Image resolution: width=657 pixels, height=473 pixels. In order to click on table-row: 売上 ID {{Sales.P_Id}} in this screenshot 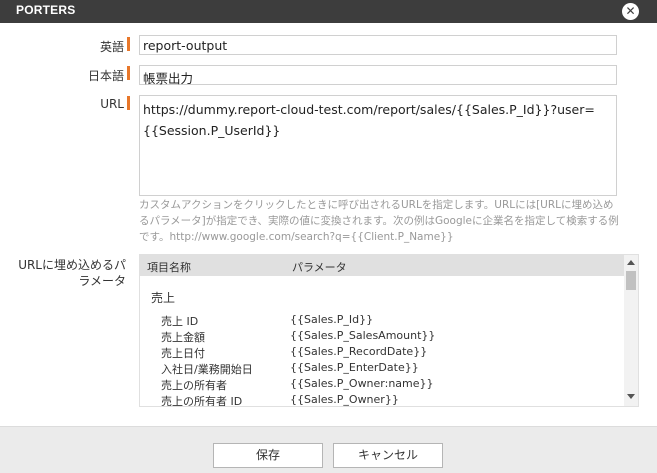, I will do `click(382, 321)`.